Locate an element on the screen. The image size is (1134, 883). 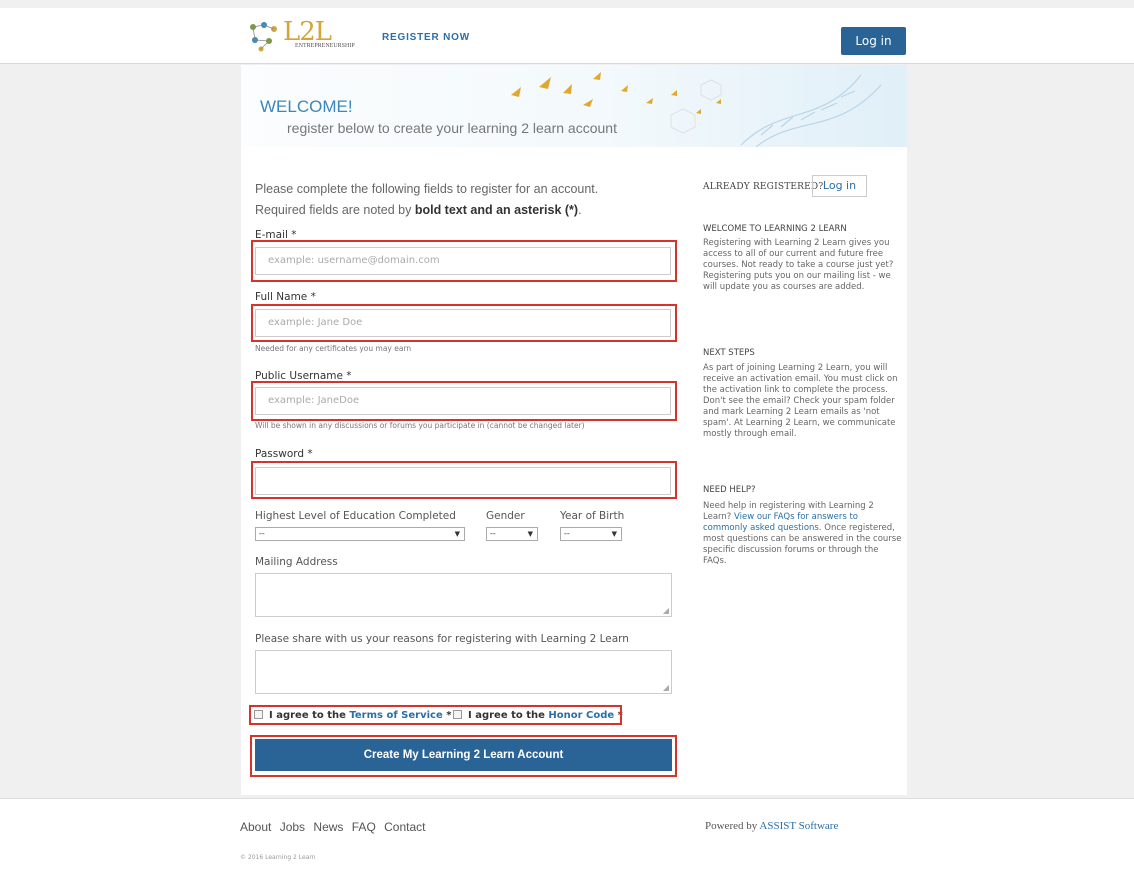
reasons-textarea: ◢ is located at coordinates (463, 672).